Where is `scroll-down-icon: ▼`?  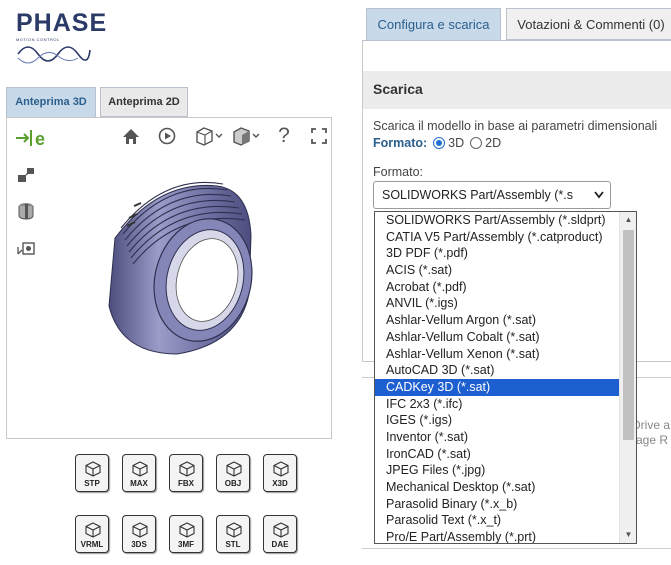
scroll-down-icon: ▼ is located at coordinates (628, 535).